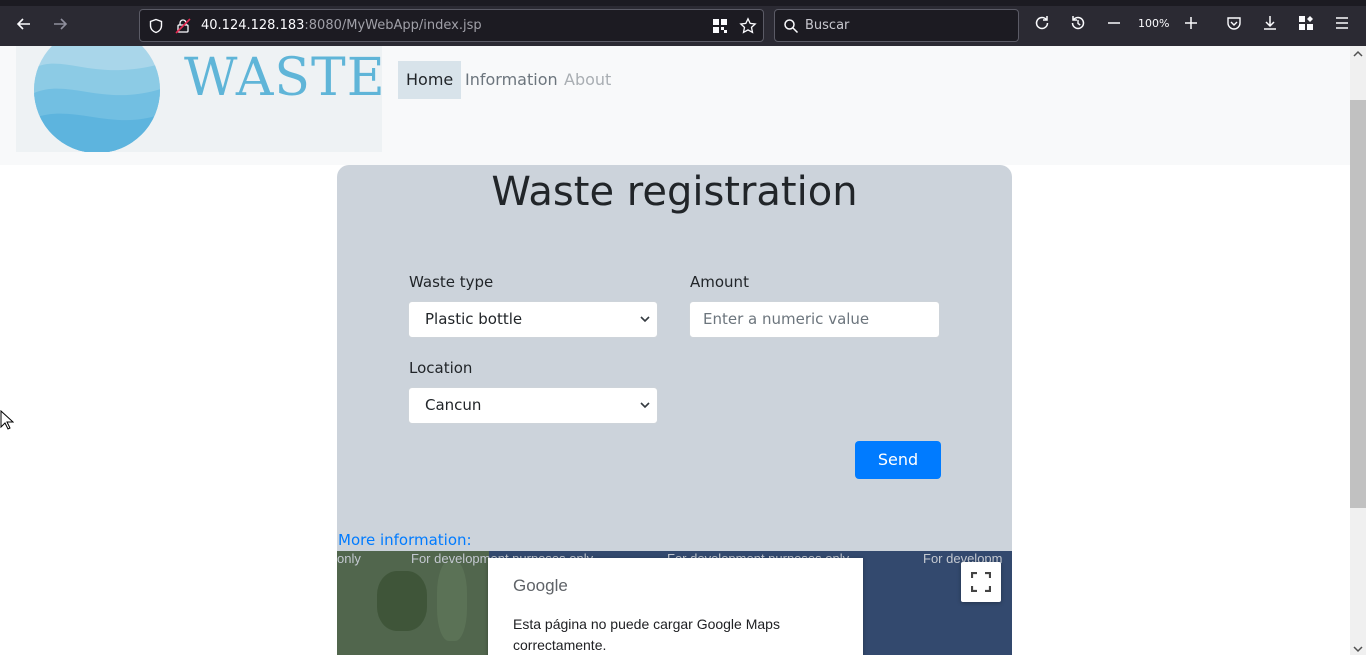  I want to click on forward-button, so click(60, 24).